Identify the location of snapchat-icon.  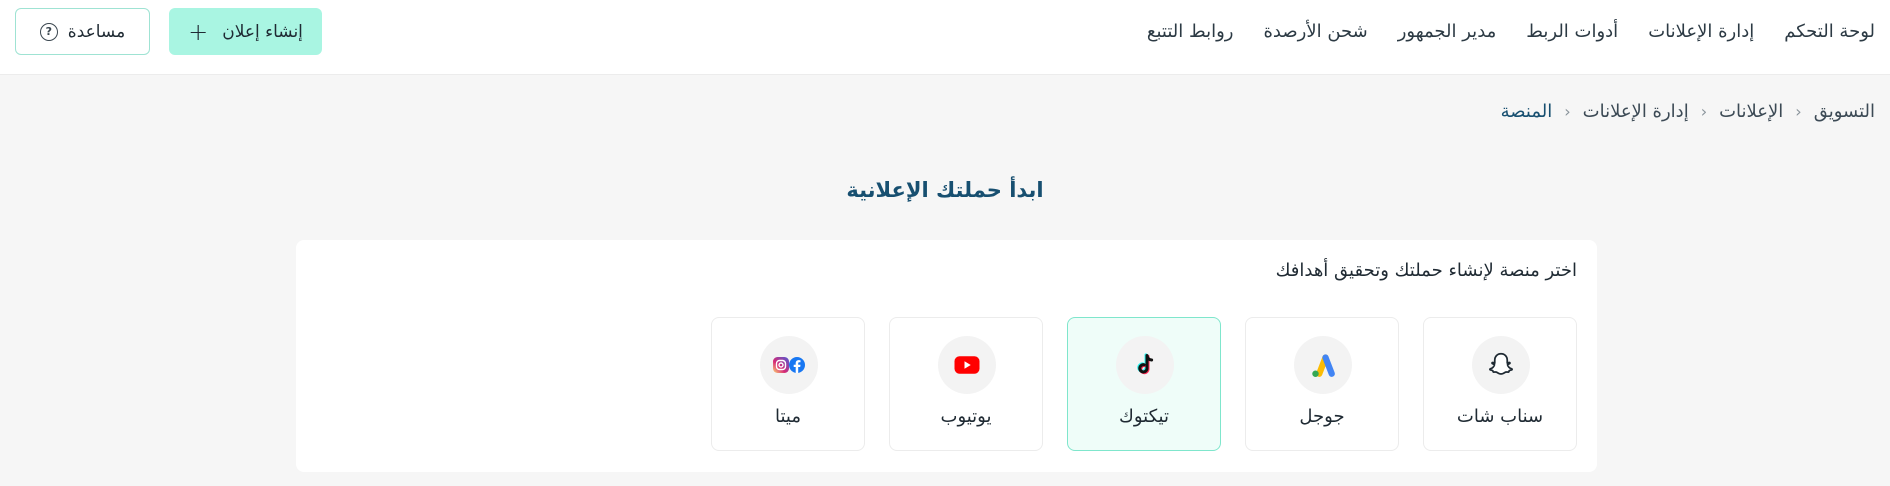
(1501, 365).